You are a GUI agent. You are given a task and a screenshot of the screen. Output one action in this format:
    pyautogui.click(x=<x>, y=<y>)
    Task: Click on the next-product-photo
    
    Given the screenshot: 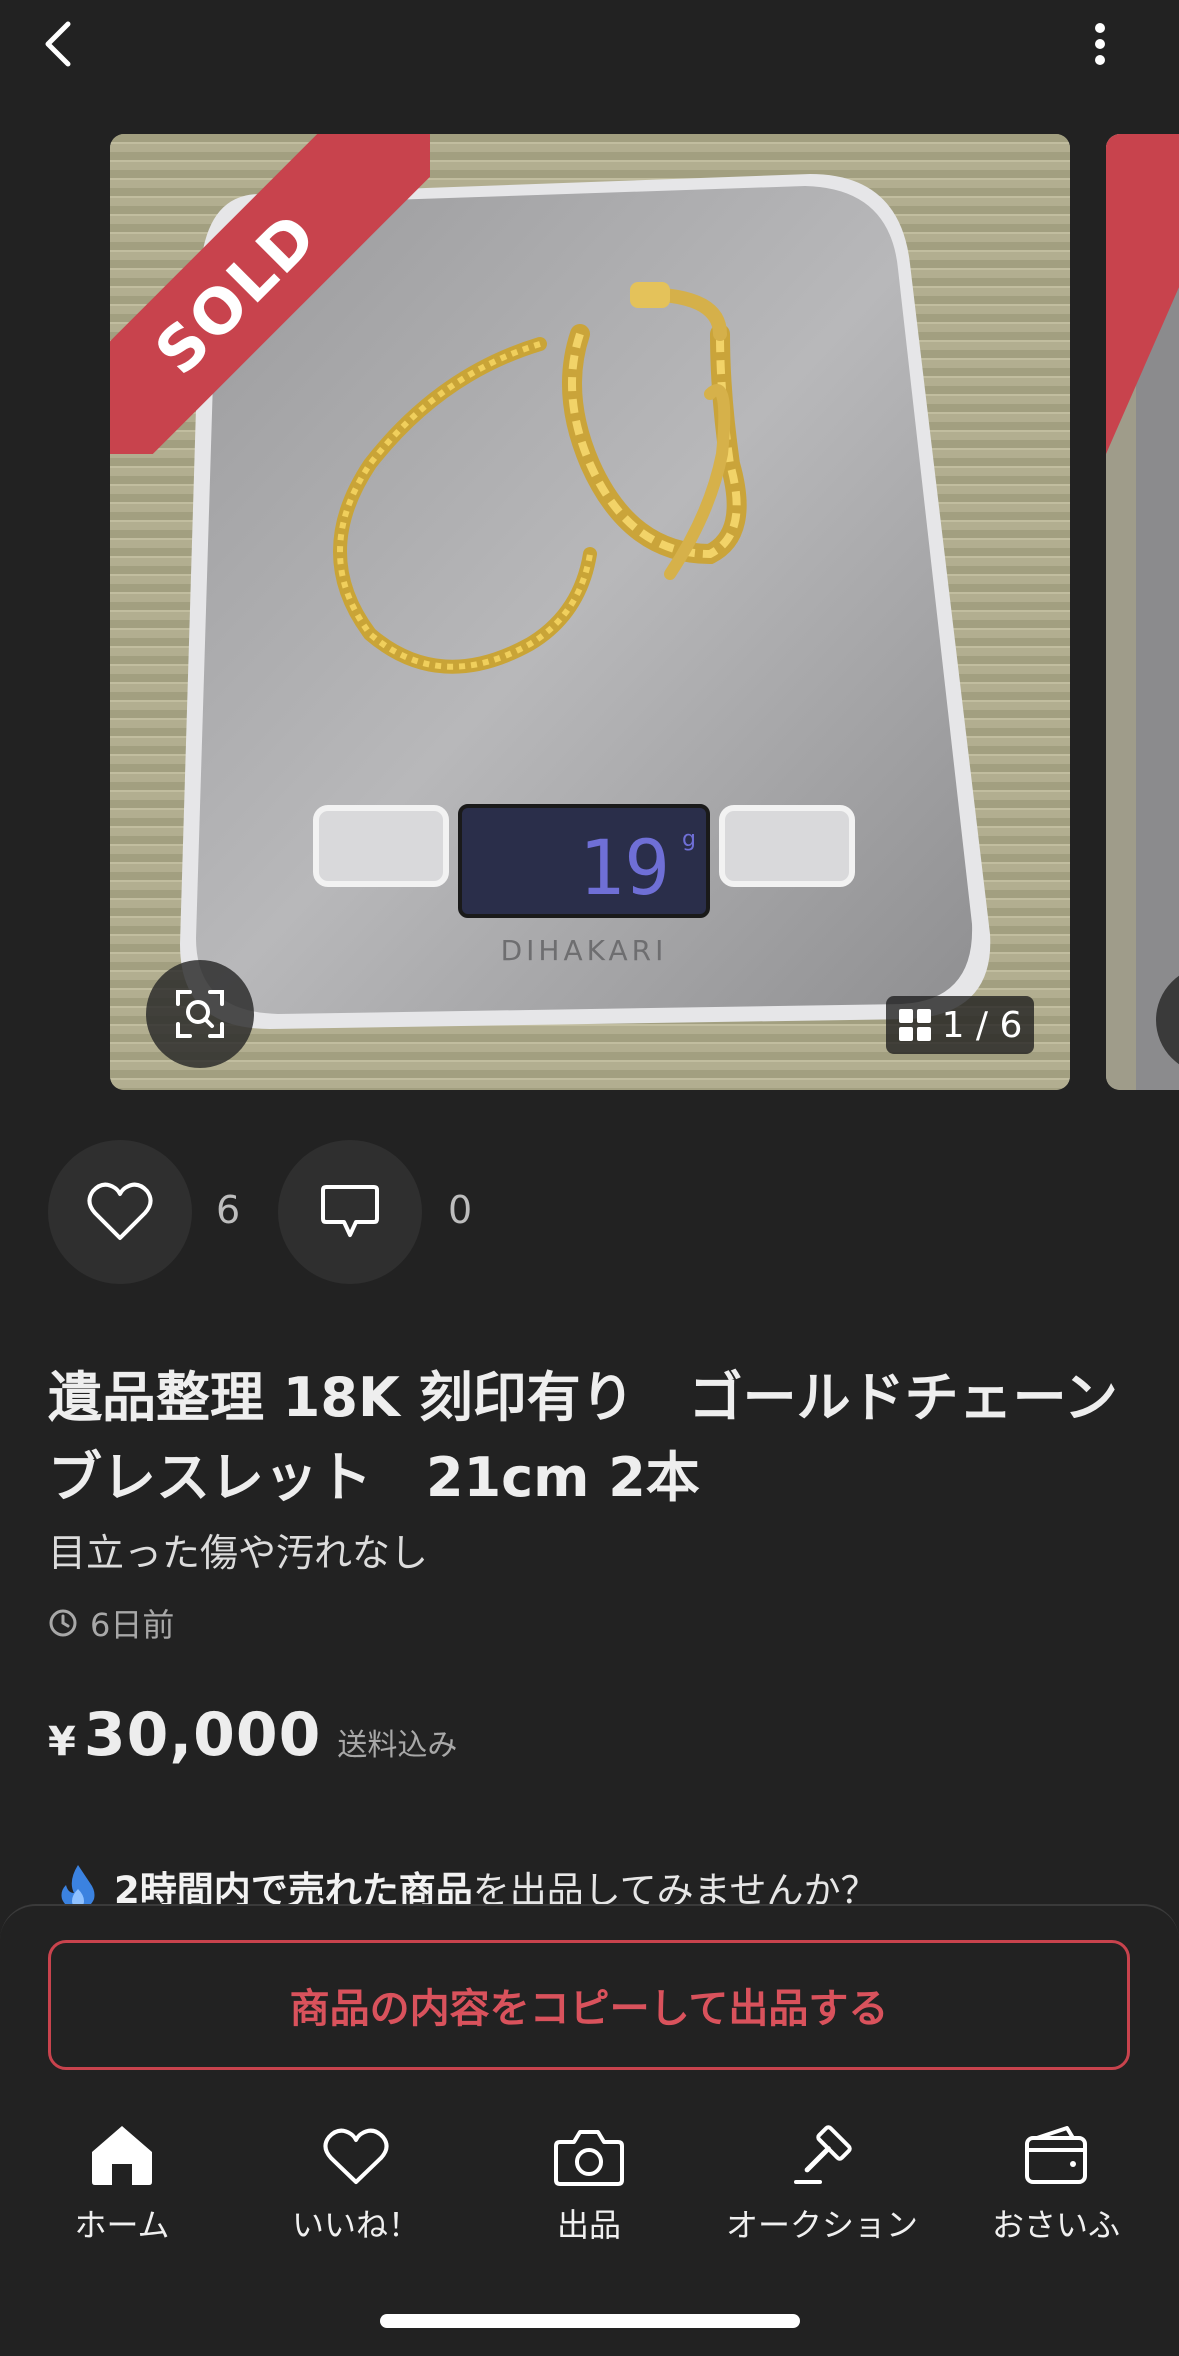 What is the action you would take?
    pyautogui.click(x=1142, y=612)
    